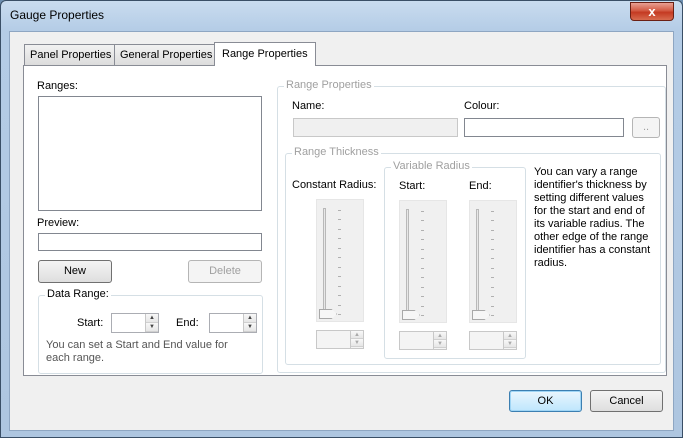 This screenshot has height=438, width=683. What do you see at coordinates (544, 127) in the screenshot?
I see `colour-field` at bounding box center [544, 127].